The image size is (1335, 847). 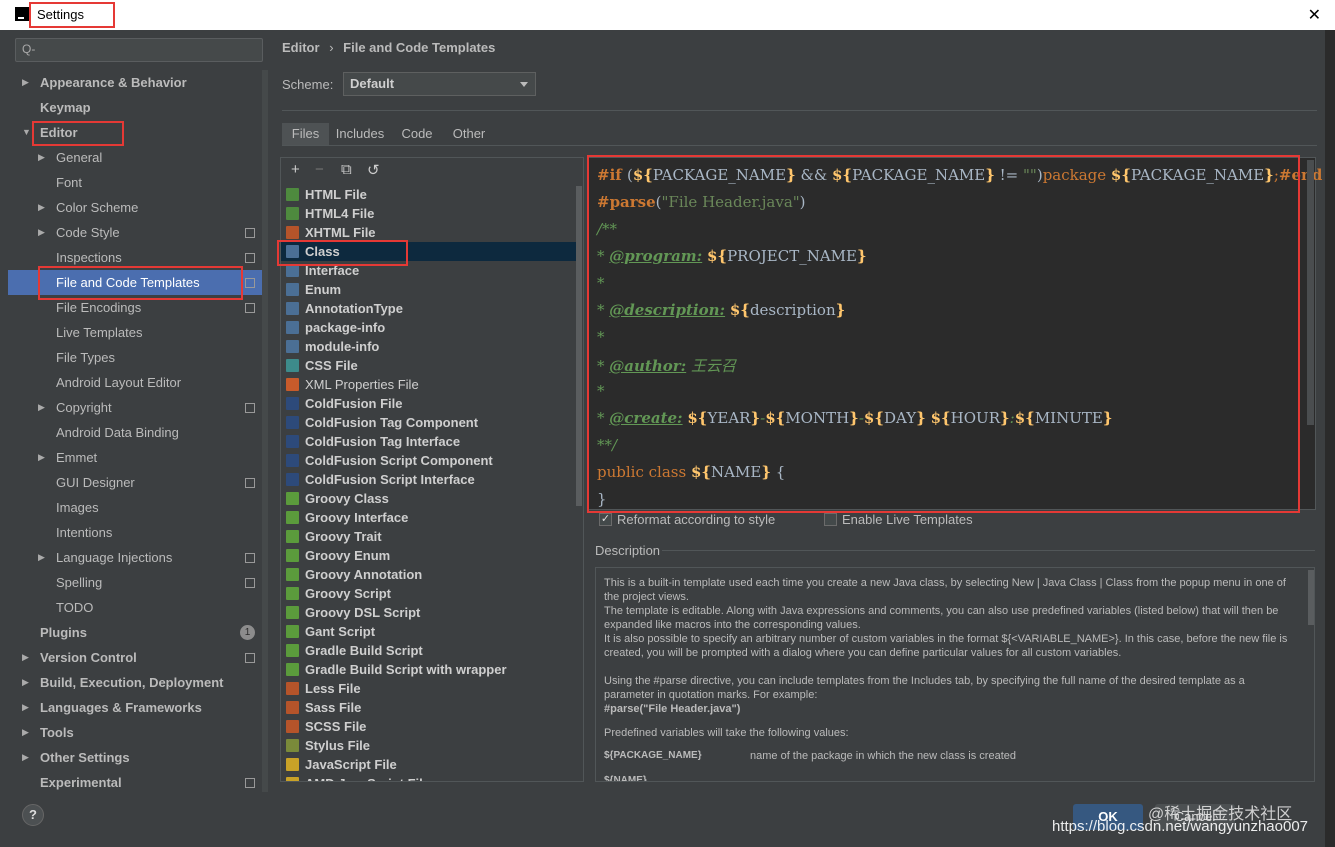 What do you see at coordinates (135, 207) in the screenshot?
I see `tree-item: ▶ Color Scheme` at bounding box center [135, 207].